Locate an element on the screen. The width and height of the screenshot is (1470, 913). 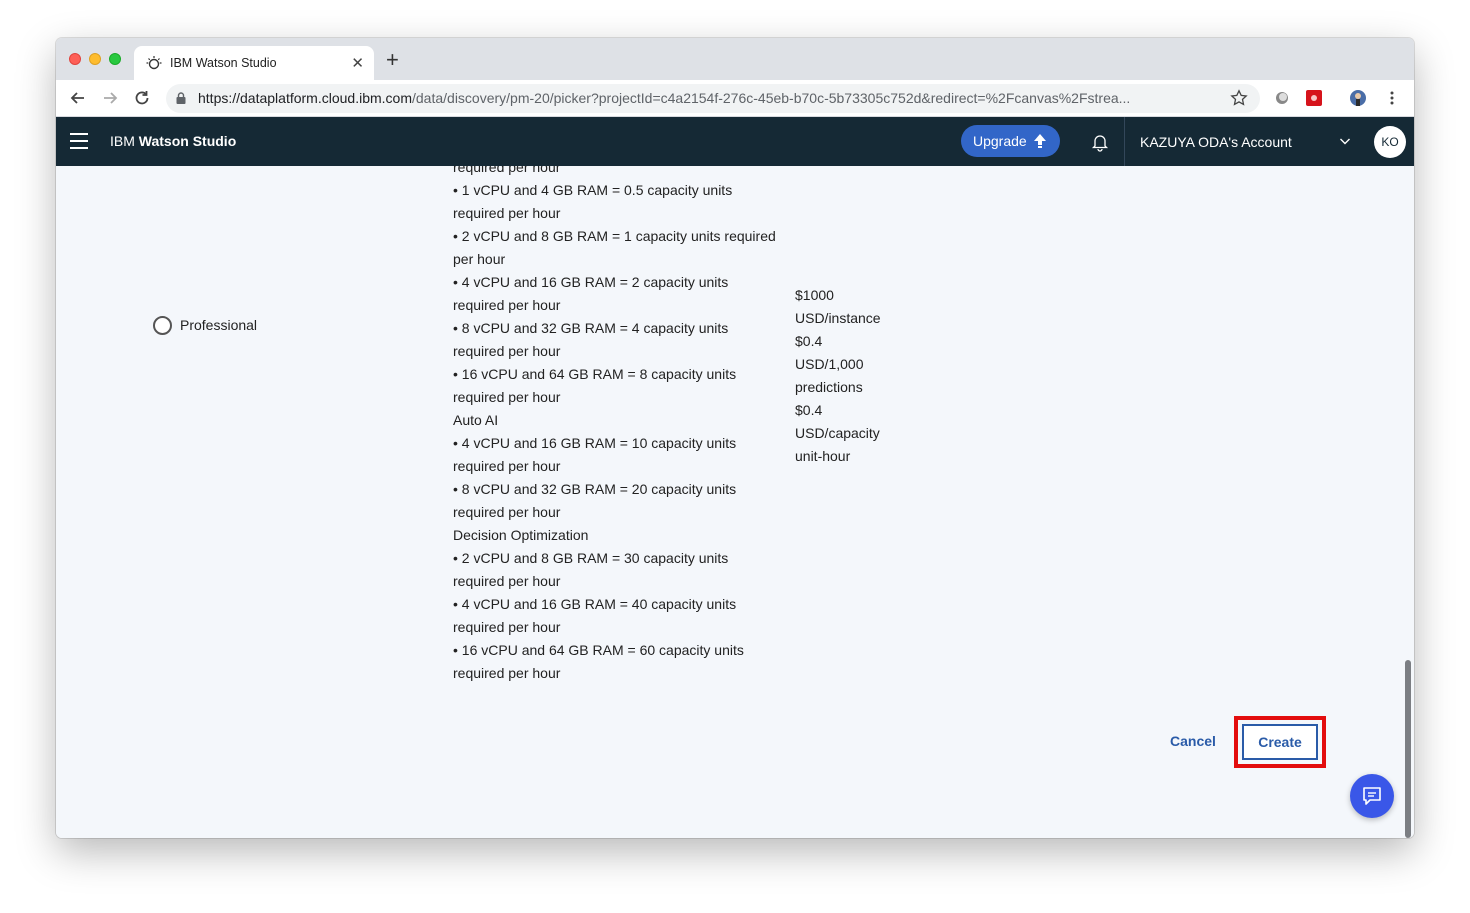
plan-spec-cut-line: required per hour is located at coordinates (507, 170).